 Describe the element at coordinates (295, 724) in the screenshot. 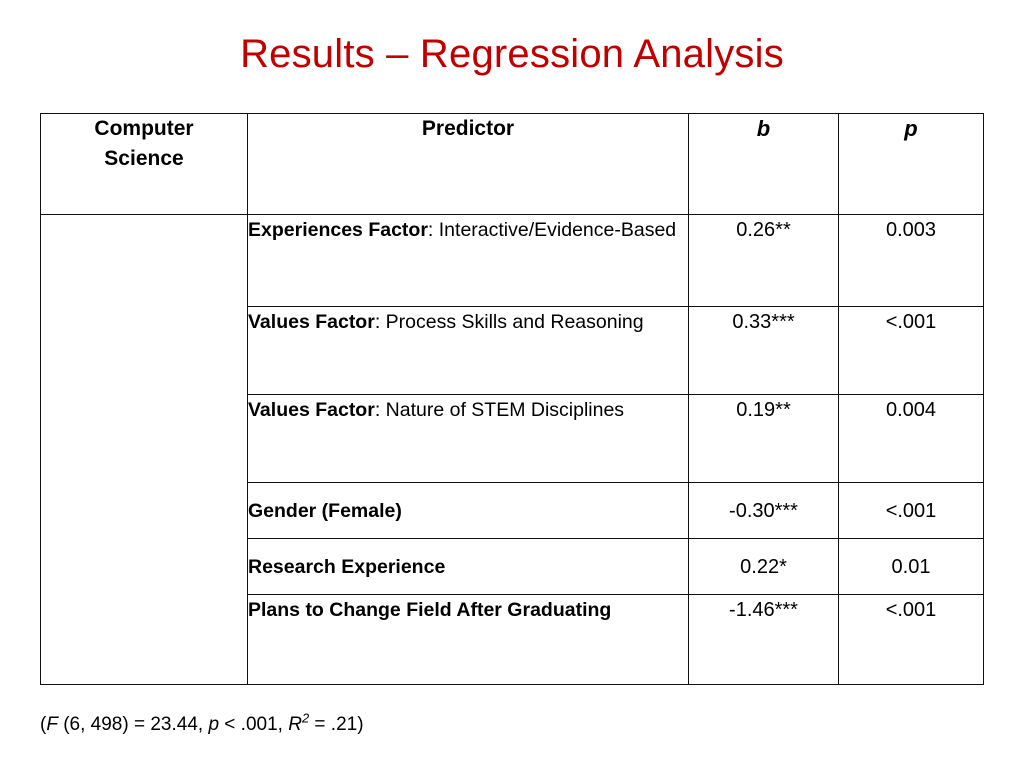

I see `footnote-r-symbol: R` at that location.